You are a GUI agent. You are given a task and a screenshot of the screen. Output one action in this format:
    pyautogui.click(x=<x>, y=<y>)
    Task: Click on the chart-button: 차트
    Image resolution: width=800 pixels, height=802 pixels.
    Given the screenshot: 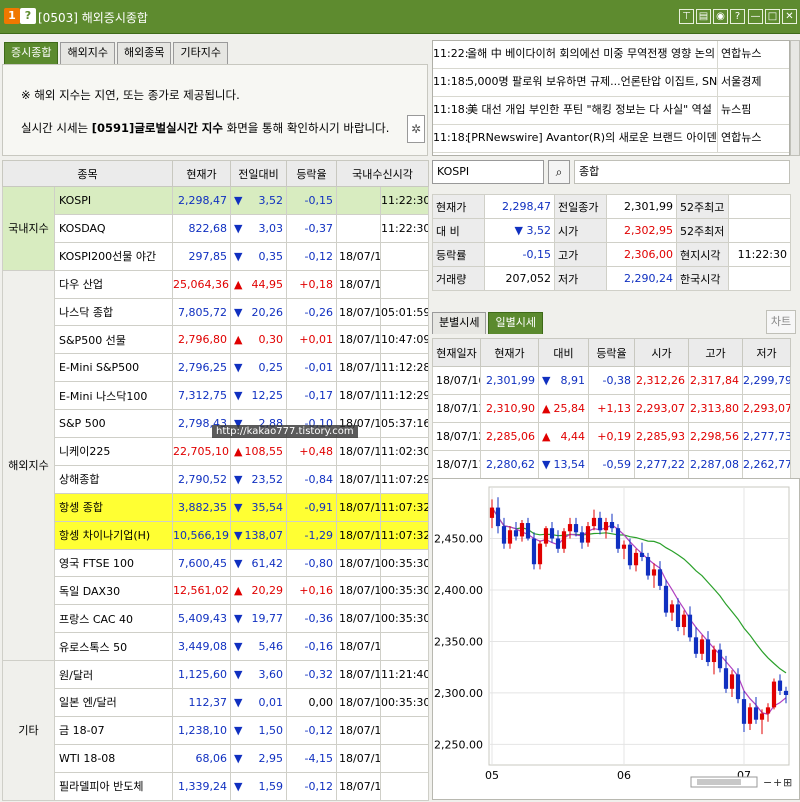 What is the action you would take?
    pyautogui.click(x=781, y=322)
    